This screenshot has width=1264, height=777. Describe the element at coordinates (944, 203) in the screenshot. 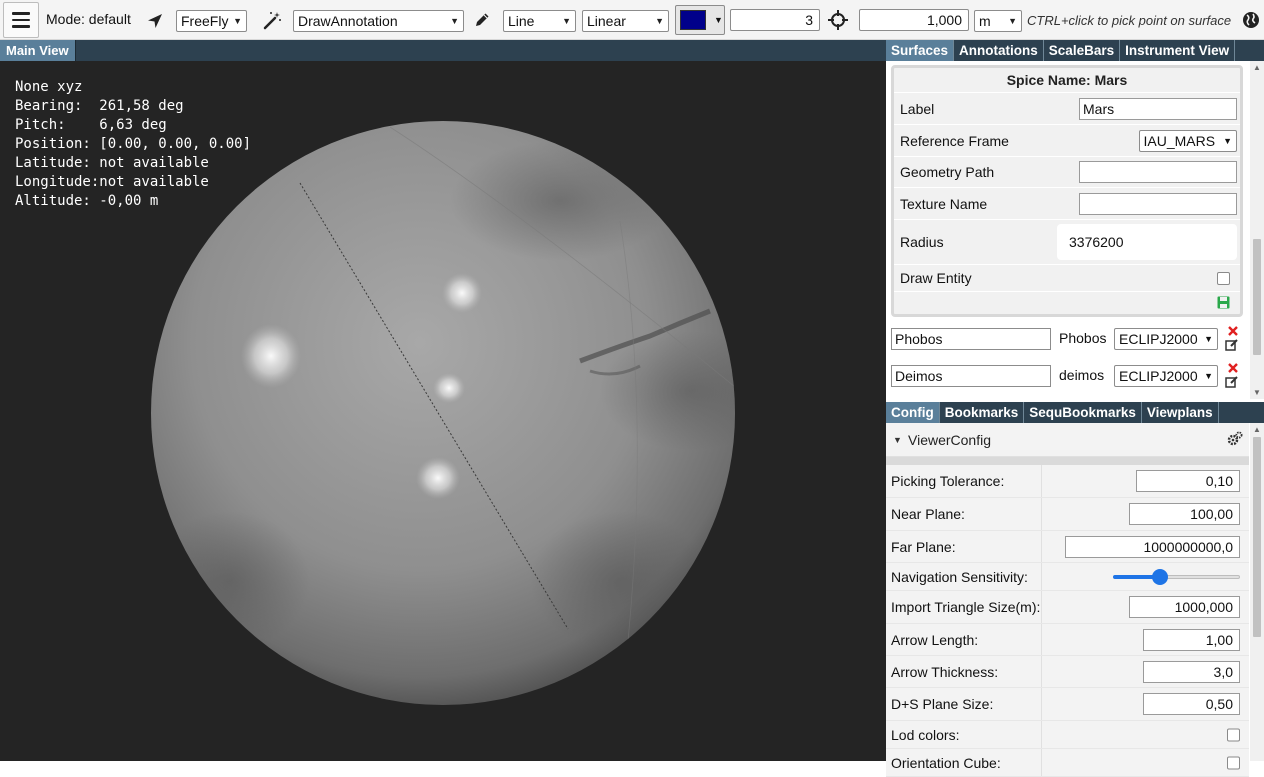

I see `texture-name-label: Texture Name` at that location.